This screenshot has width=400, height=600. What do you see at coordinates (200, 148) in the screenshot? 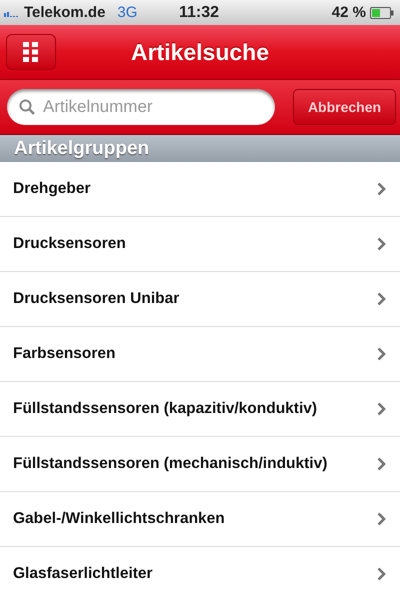
I see `section-header: Artikelgruppen` at bounding box center [200, 148].